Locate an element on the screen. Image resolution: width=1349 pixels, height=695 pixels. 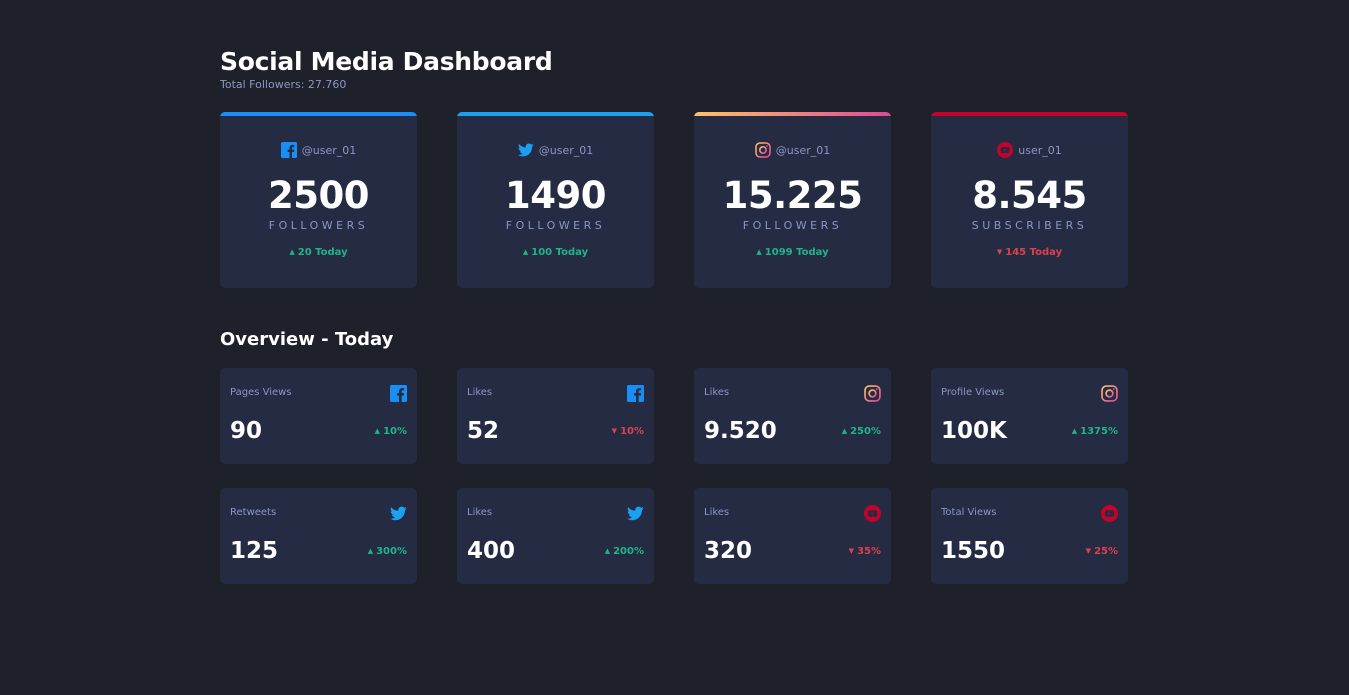
overview-change: ▼ 25% is located at coordinates (1102, 551).